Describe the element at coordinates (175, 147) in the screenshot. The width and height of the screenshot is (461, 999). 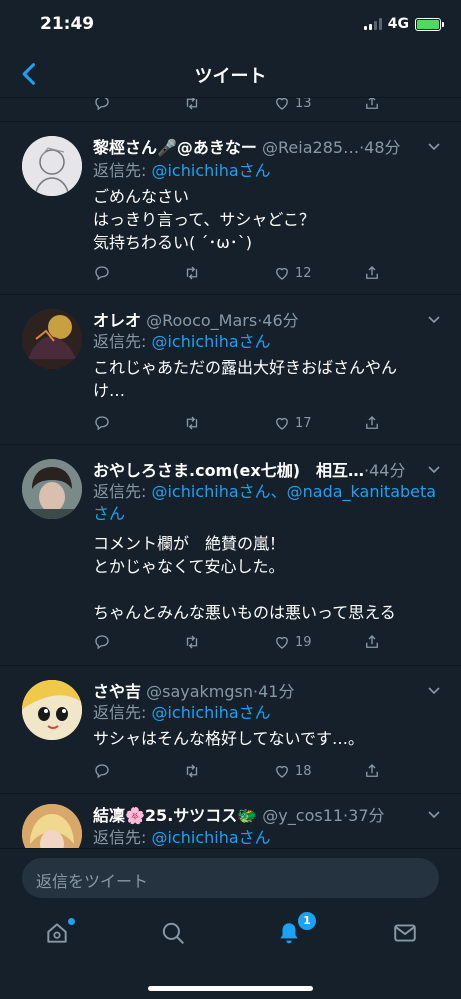
I see `display-name: 黎桱さん🎤@あきなー` at that location.